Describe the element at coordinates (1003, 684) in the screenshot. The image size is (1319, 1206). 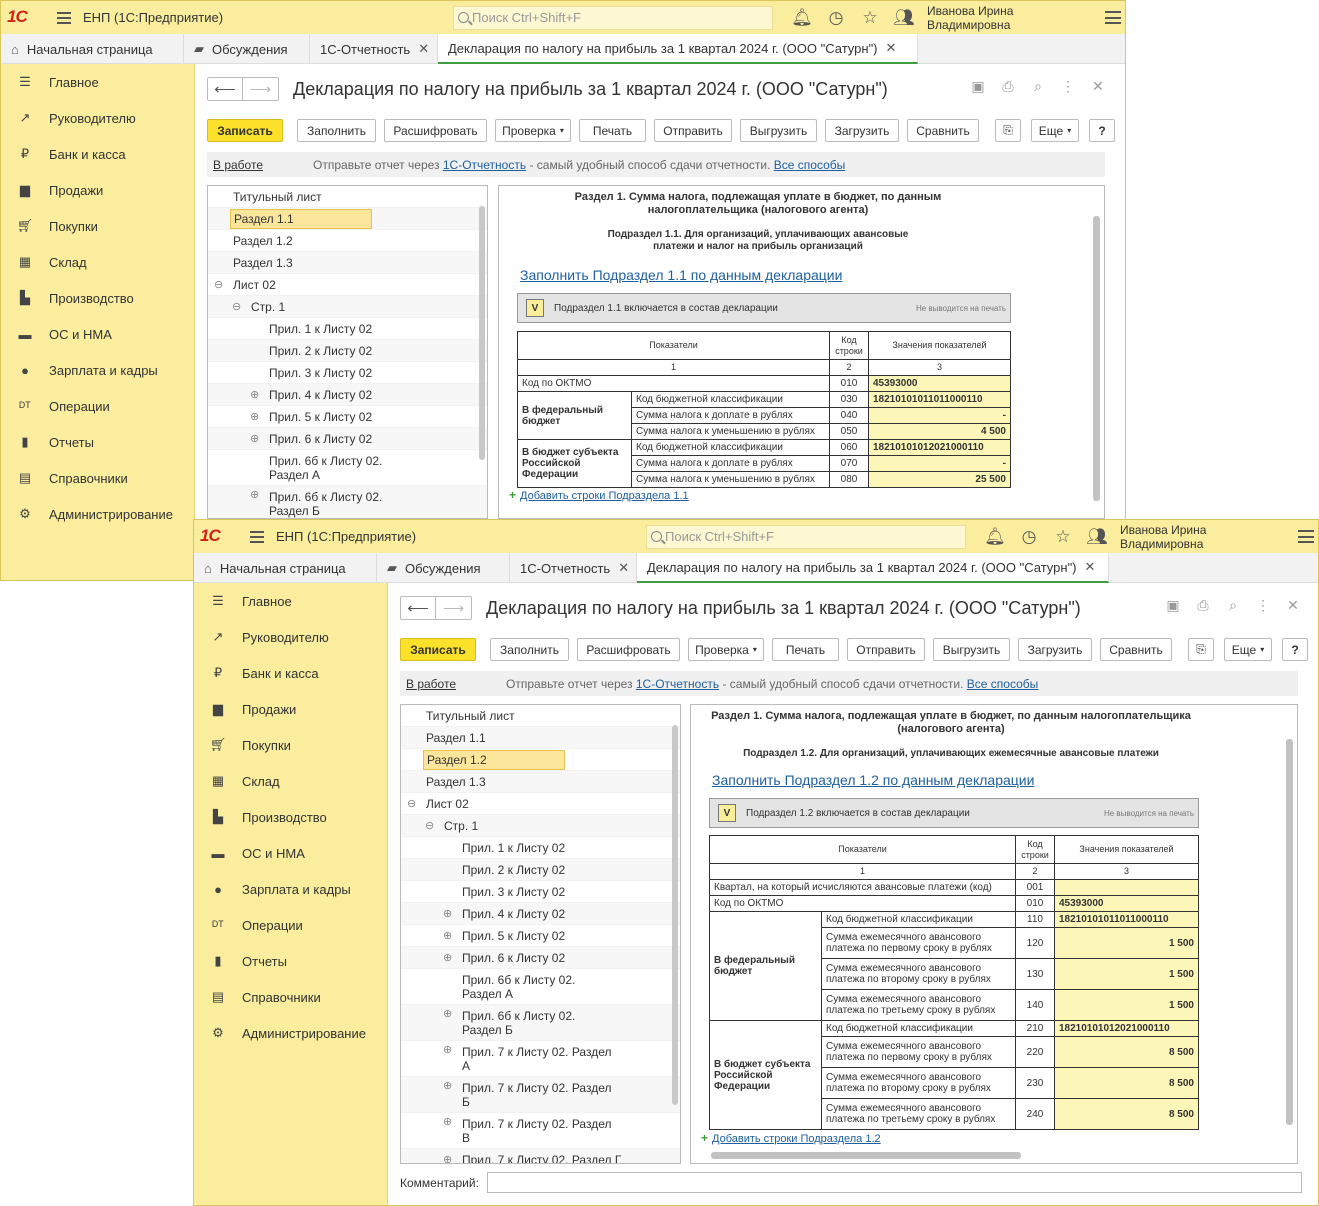
I see `all-methods-link: Все способы` at that location.